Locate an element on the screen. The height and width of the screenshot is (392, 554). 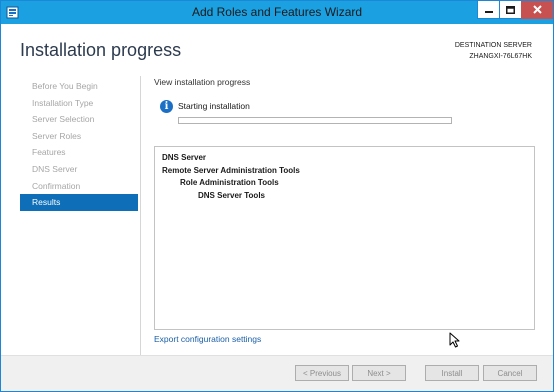
close-icon is located at coordinates (537, 9).